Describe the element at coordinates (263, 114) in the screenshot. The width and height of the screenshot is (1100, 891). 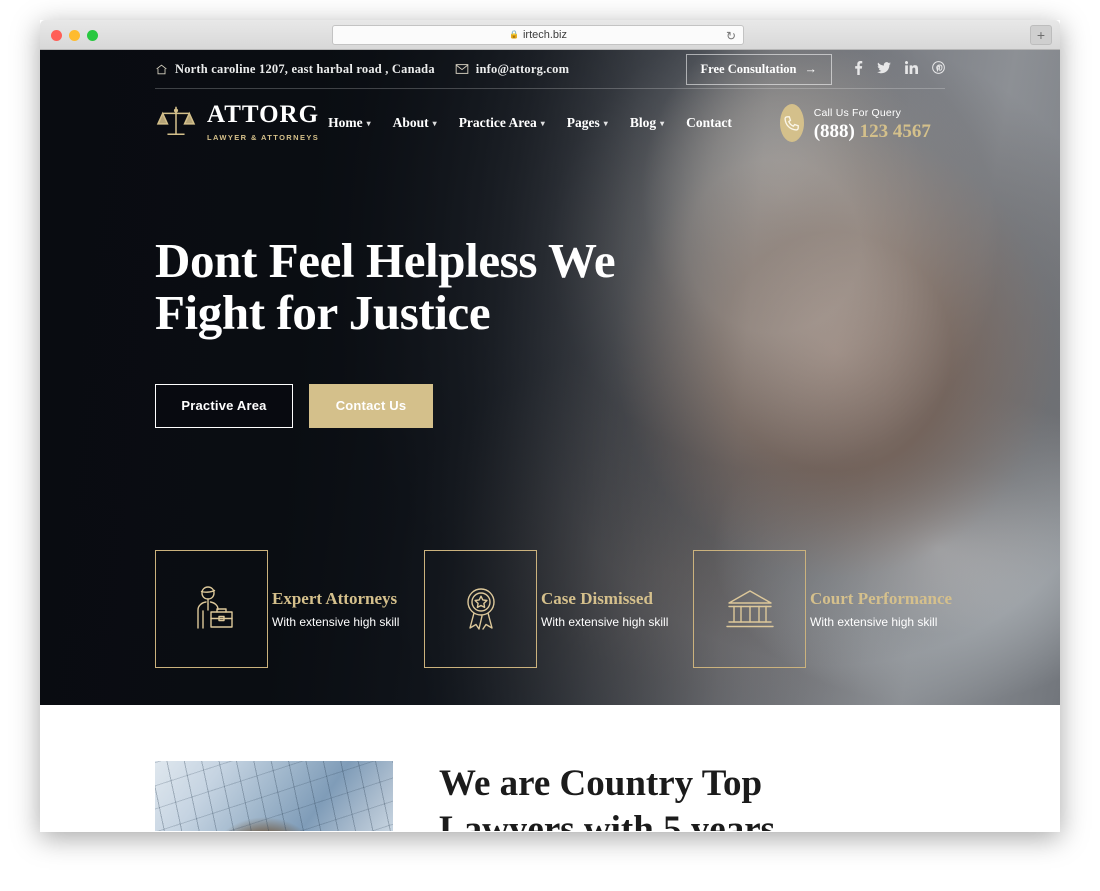
I see `brand-name: ATTORG` at that location.